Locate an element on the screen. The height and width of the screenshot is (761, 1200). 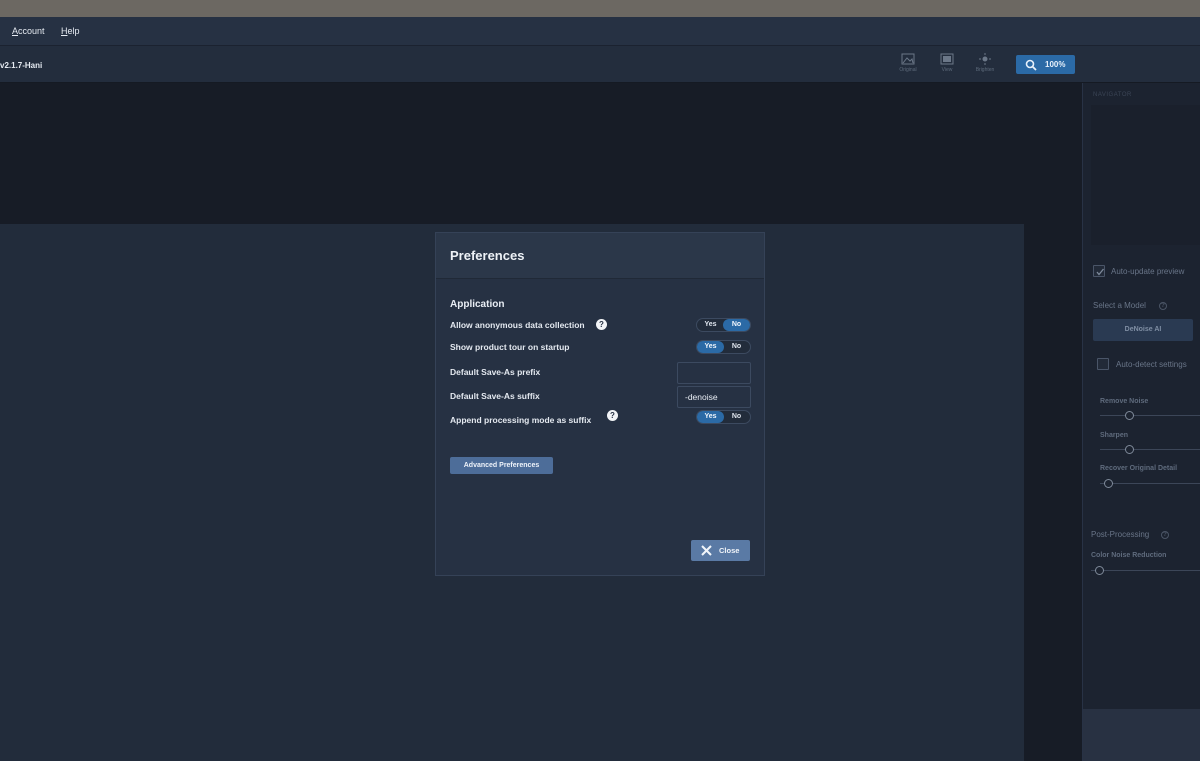
sharpen-knob is located at coordinates (1129, 449).